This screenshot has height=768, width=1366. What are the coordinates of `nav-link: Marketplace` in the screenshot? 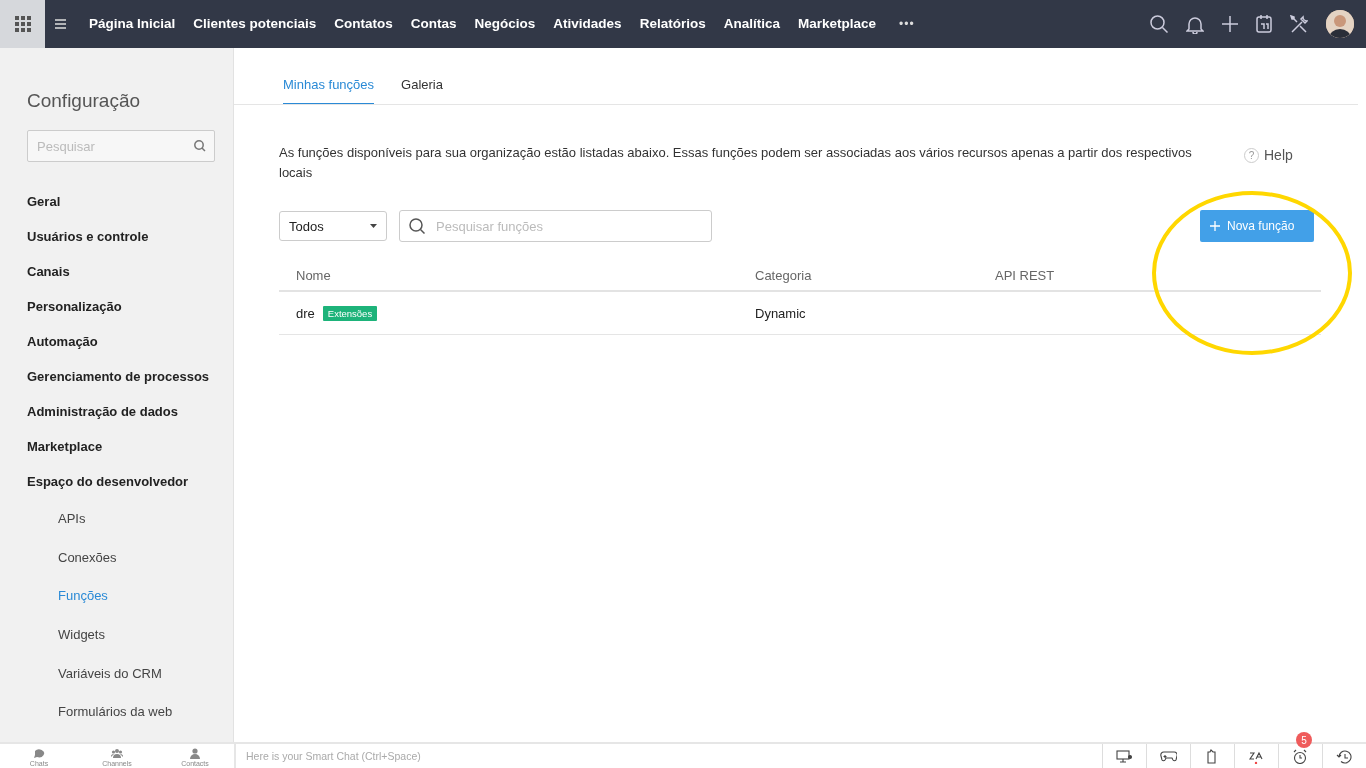 It's located at (836, 24).